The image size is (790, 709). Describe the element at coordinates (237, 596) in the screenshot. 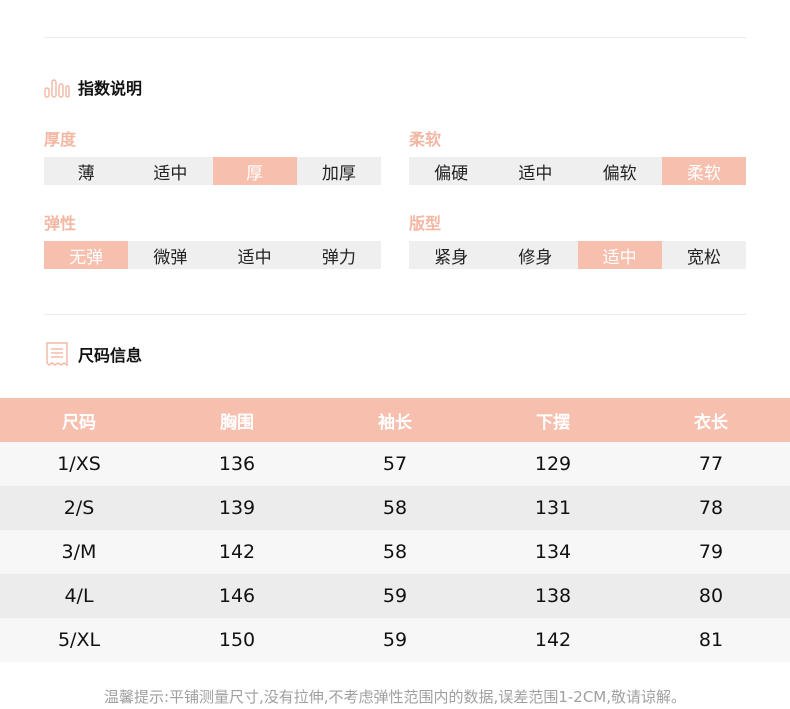

I see `table-cell: 146` at that location.